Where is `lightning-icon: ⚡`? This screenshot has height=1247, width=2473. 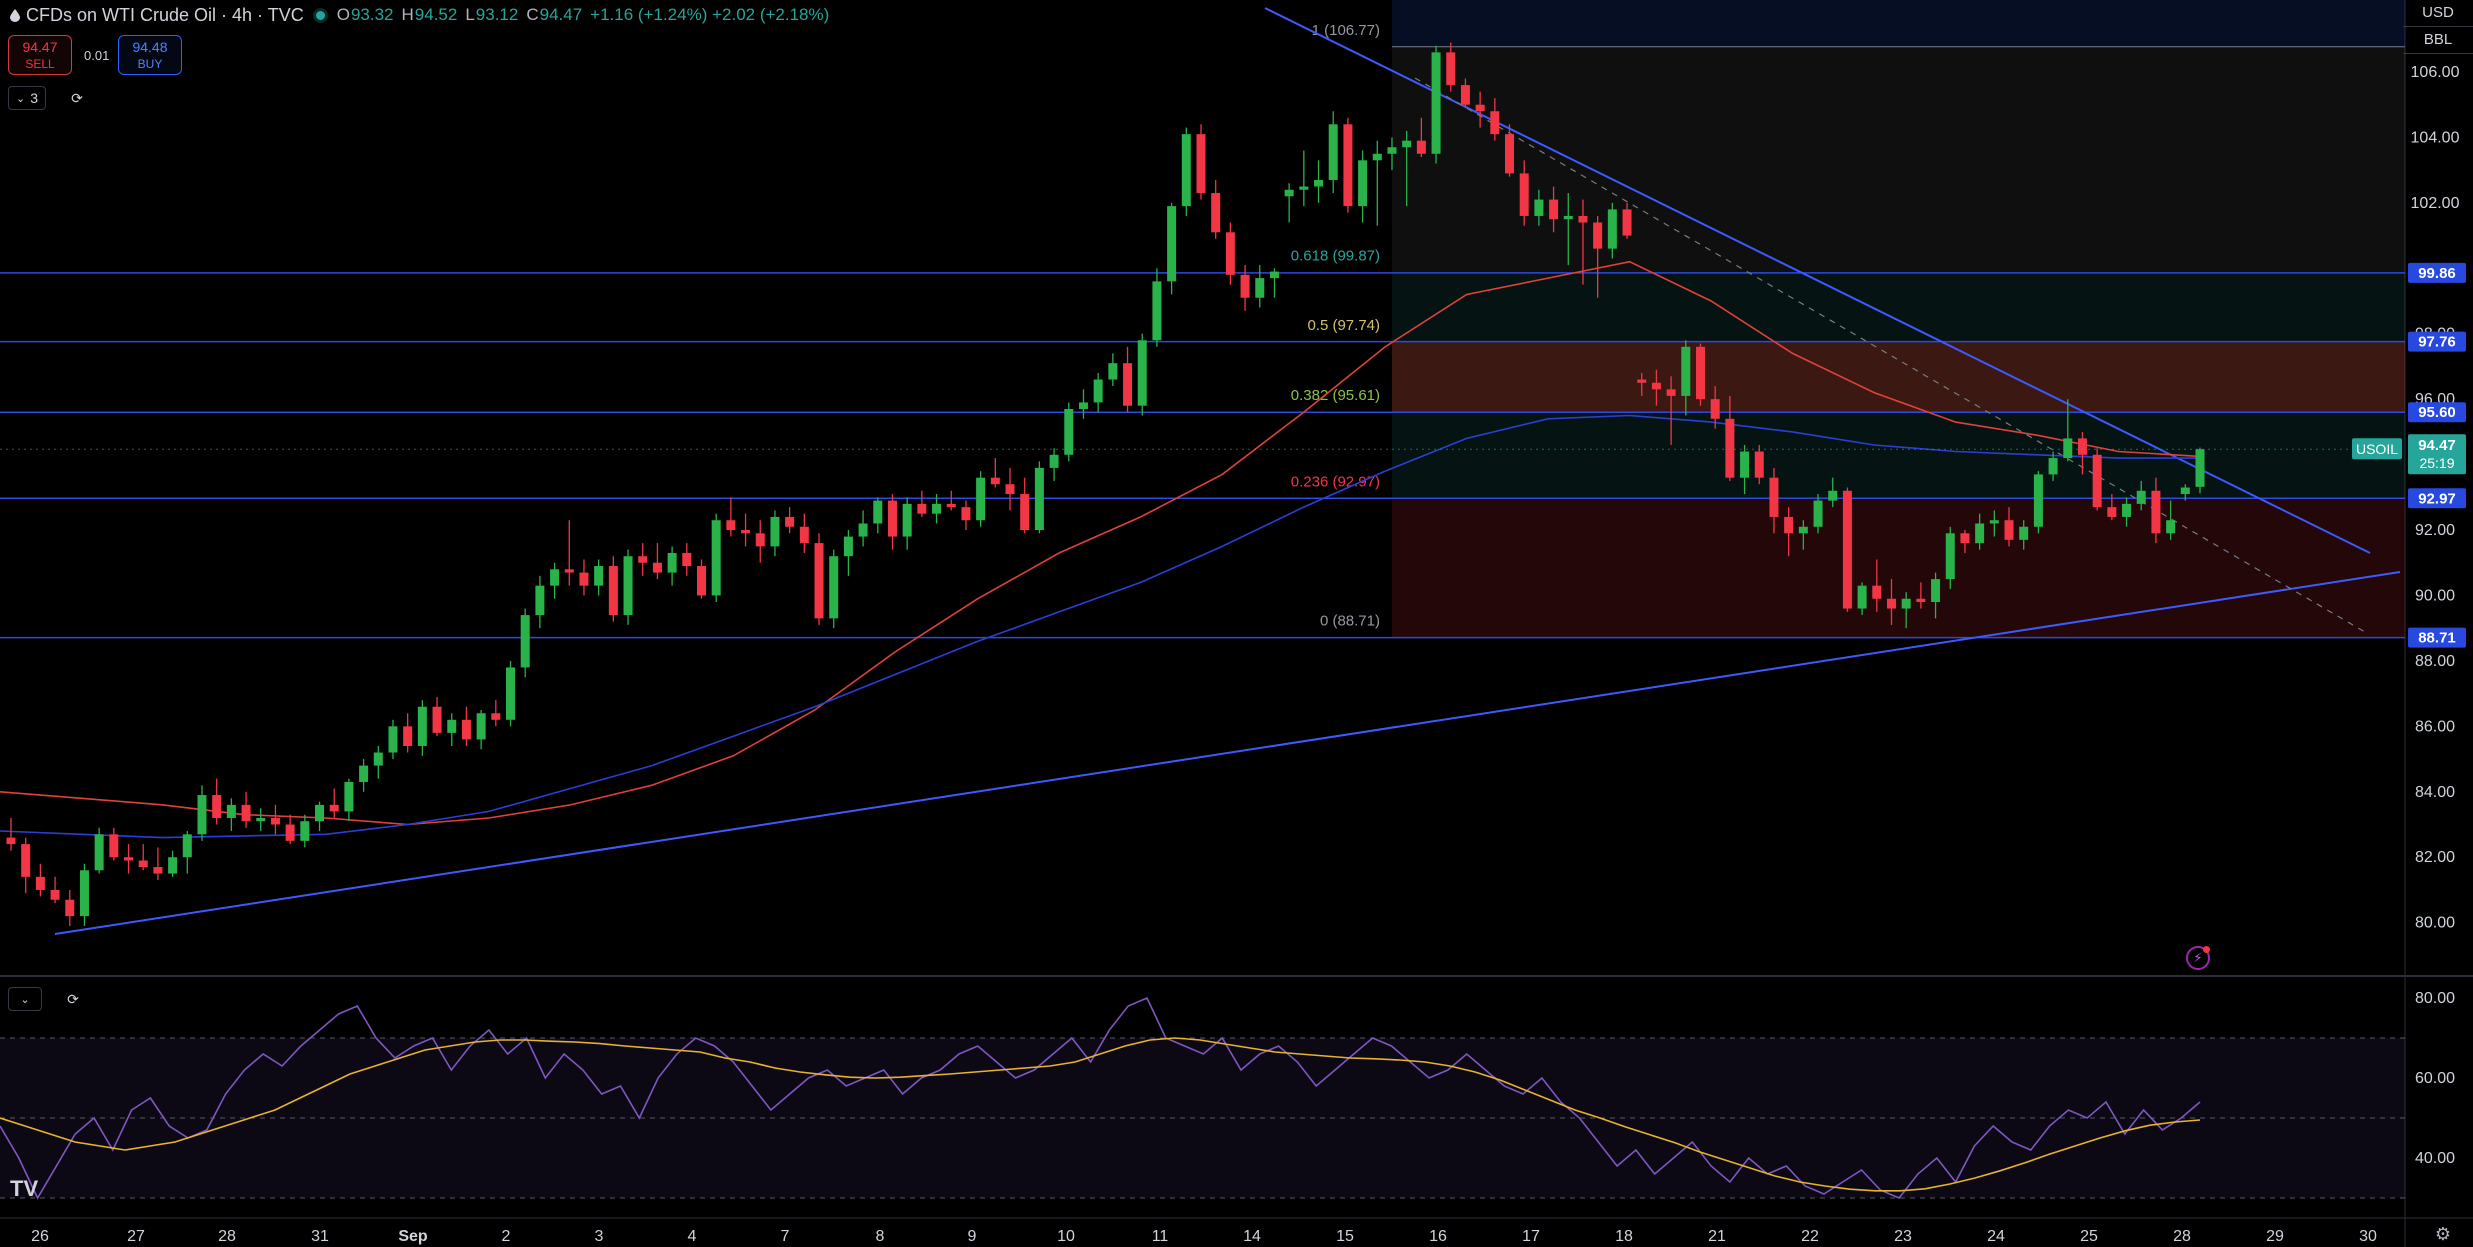 lightning-icon: ⚡ is located at coordinates (2198, 958).